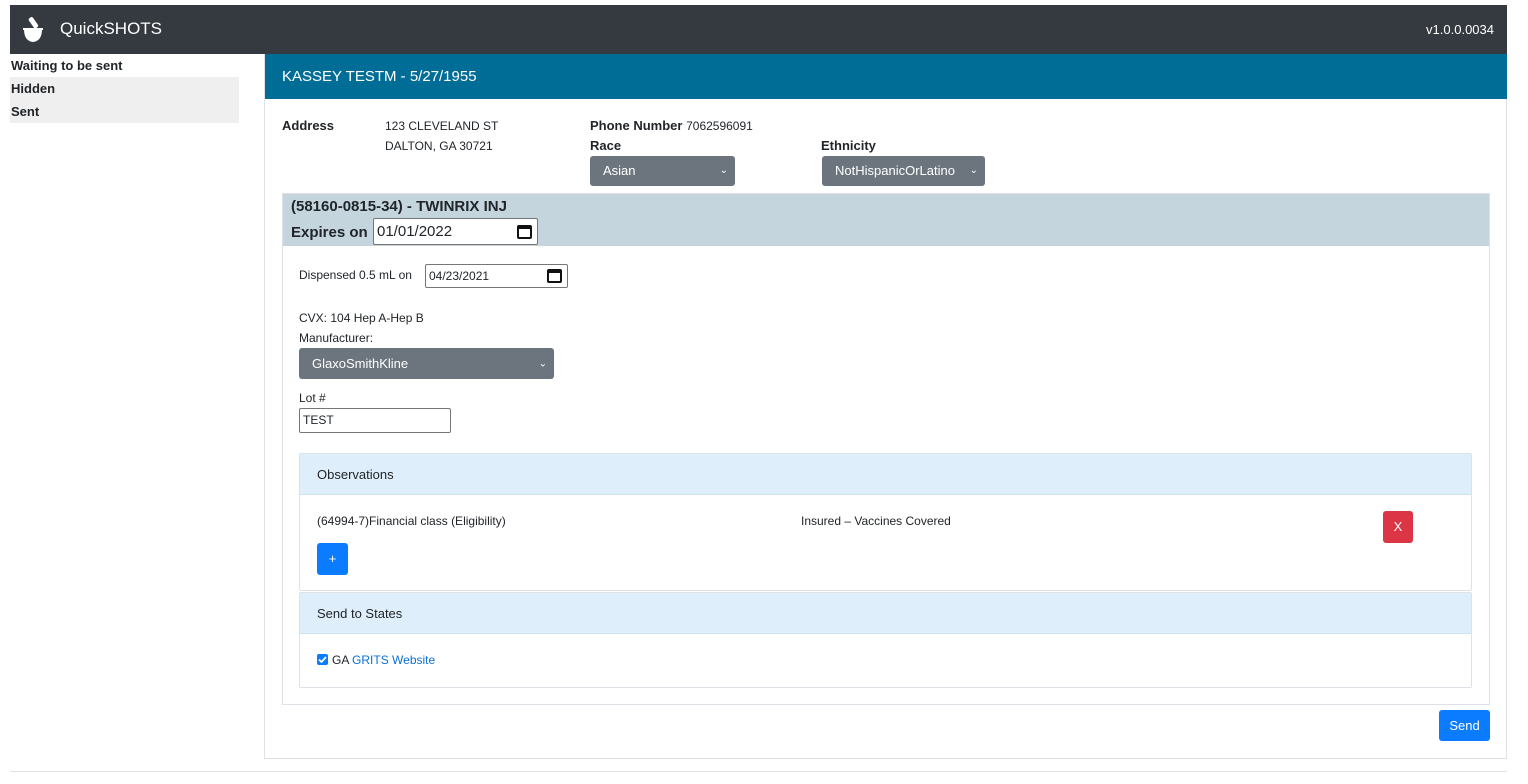 Image resolution: width=1528 pixels, height=784 pixels. What do you see at coordinates (415, 231) in the screenshot?
I see `expires-date-value: 01/01/2022` at bounding box center [415, 231].